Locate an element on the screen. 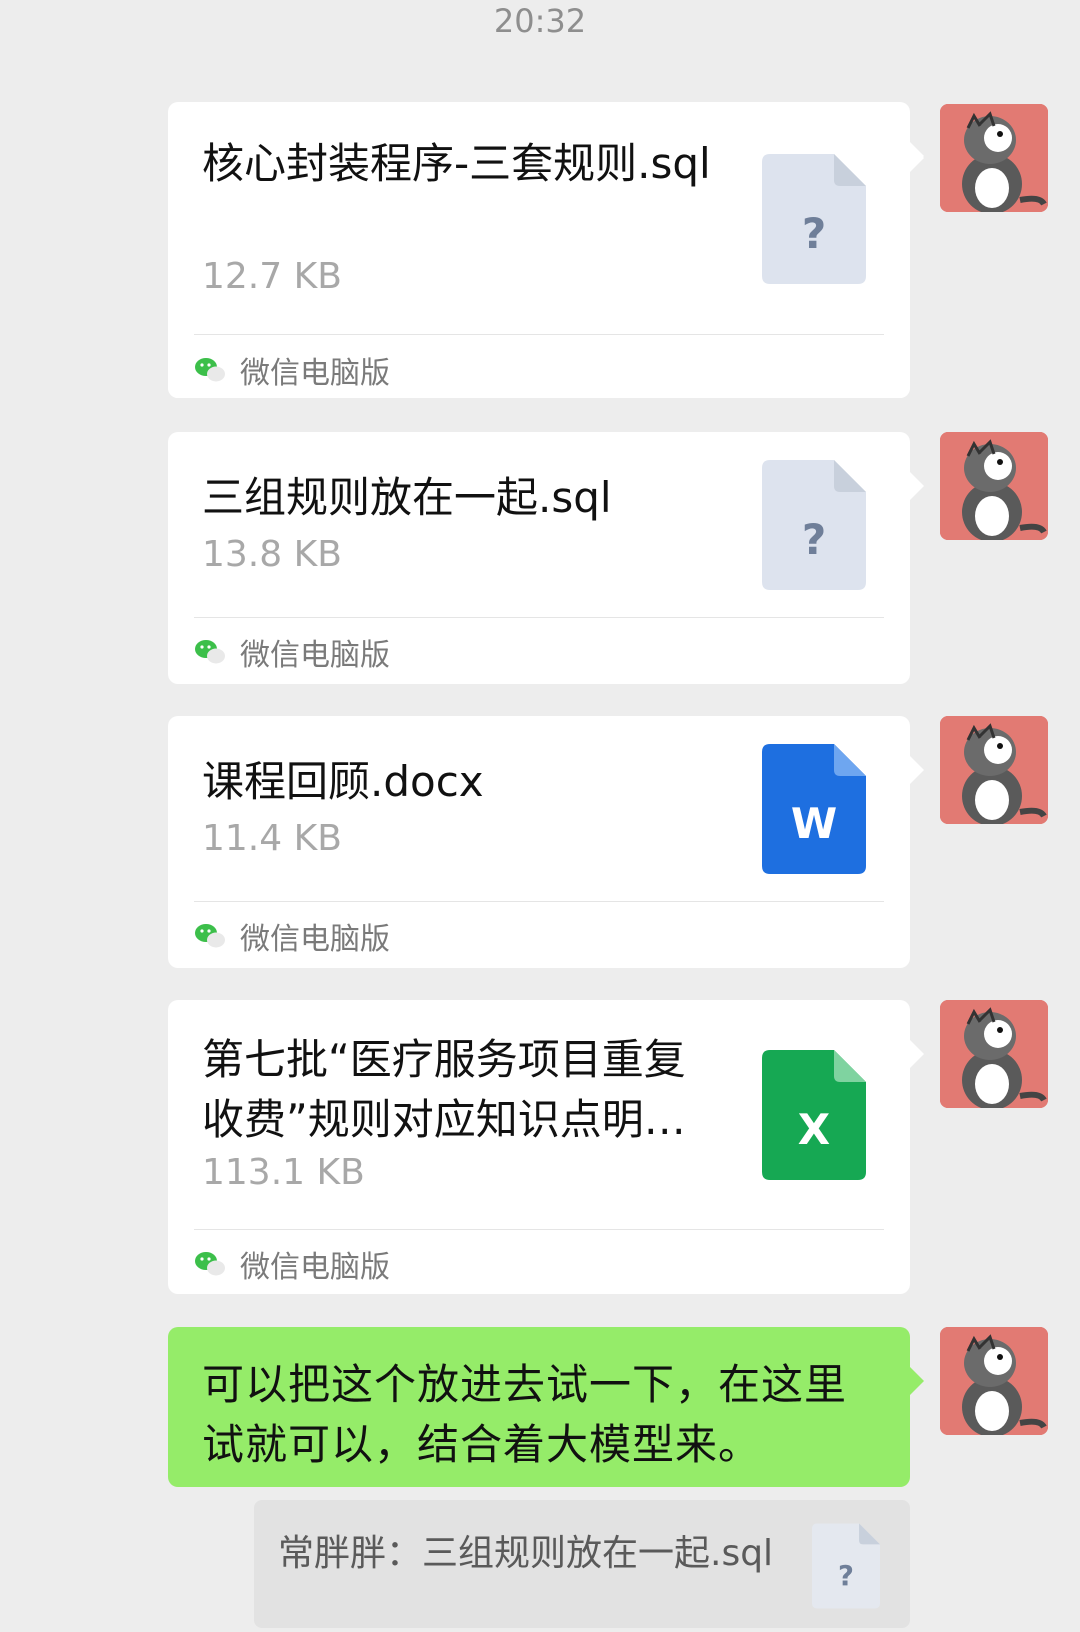  text-message-bubble: 可以把这个放进去试一下，在这里试就可以，结合着大模型来。 is located at coordinates (546, 1407).